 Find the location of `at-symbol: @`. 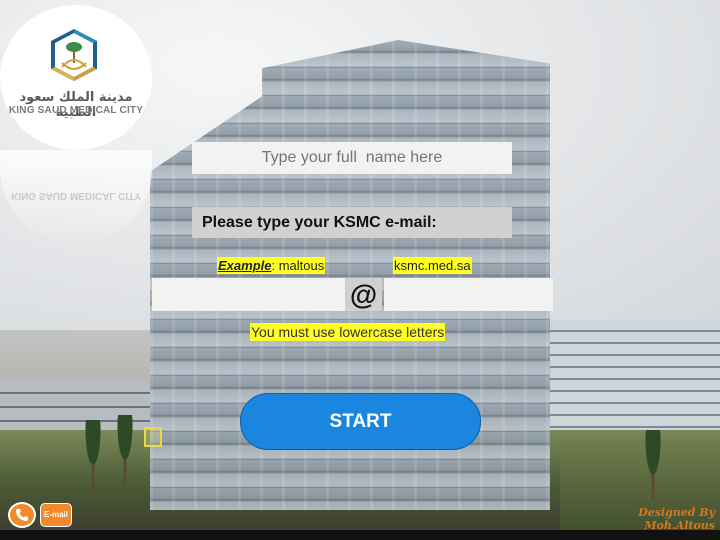

at-symbol: @ is located at coordinates (363, 294).